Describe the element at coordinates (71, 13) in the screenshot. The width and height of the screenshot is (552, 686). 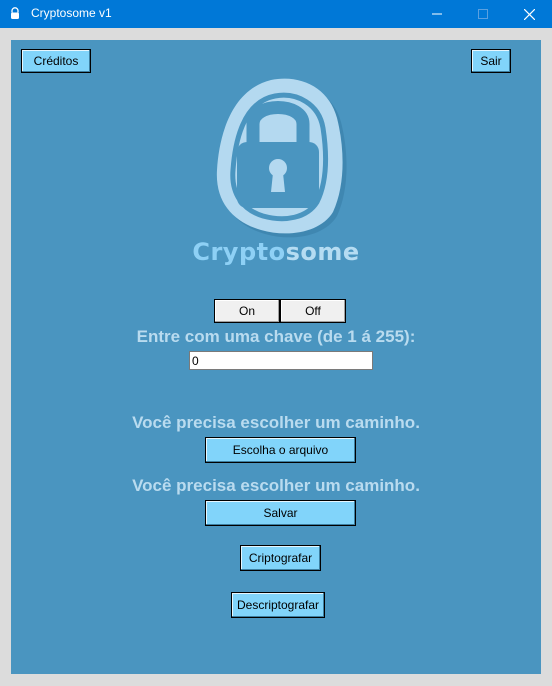
I see `window-title: Cryptosome v1` at that location.